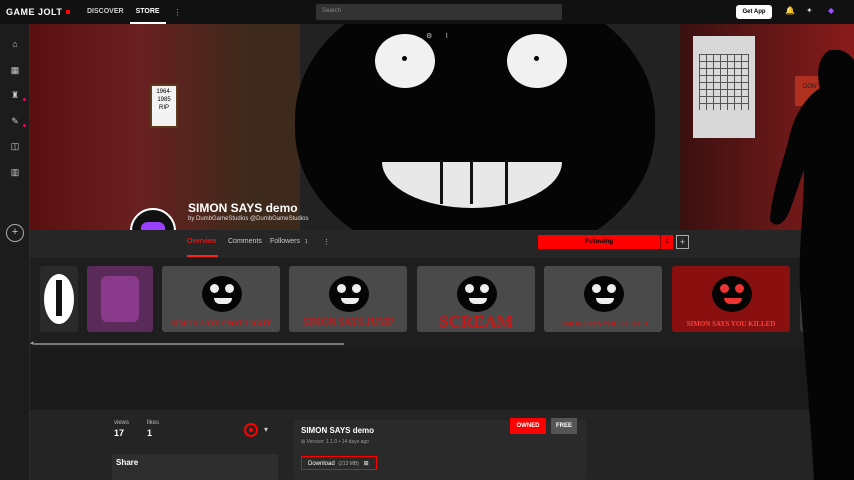 The width and height of the screenshot is (854, 480). Describe the element at coordinates (15, 44) in the screenshot. I see `home-icon: ⌂` at that location.